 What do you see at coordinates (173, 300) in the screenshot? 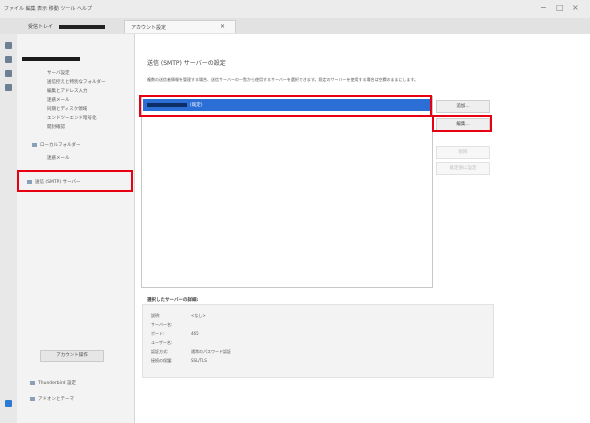
I see `details-heading: 選択したサーバーの詳細:` at bounding box center [173, 300].